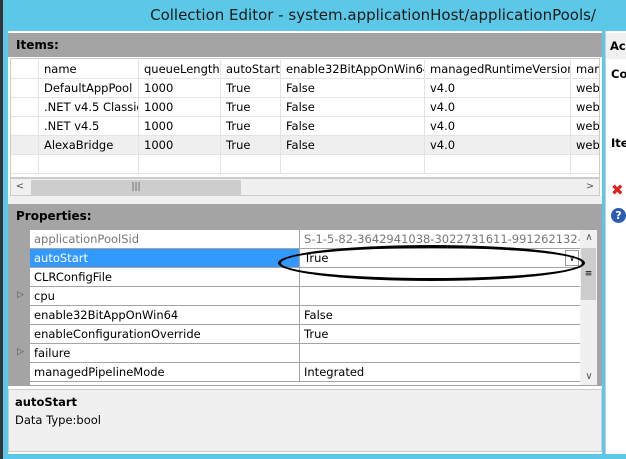 The width and height of the screenshot is (626, 459). I want to click on scroll-thumb: |||, so click(136, 187).